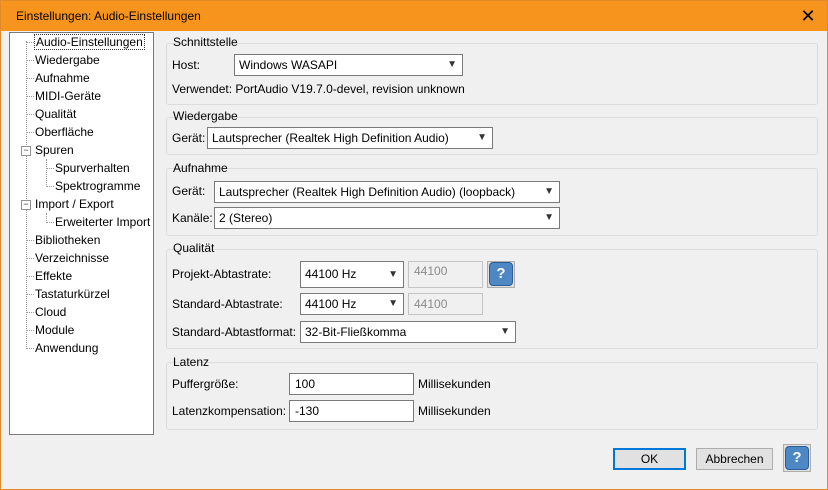 This screenshot has height=490, width=828. What do you see at coordinates (356, 332) in the screenshot?
I see `default-format-value: 32-Bit-Fließkomma` at bounding box center [356, 332].